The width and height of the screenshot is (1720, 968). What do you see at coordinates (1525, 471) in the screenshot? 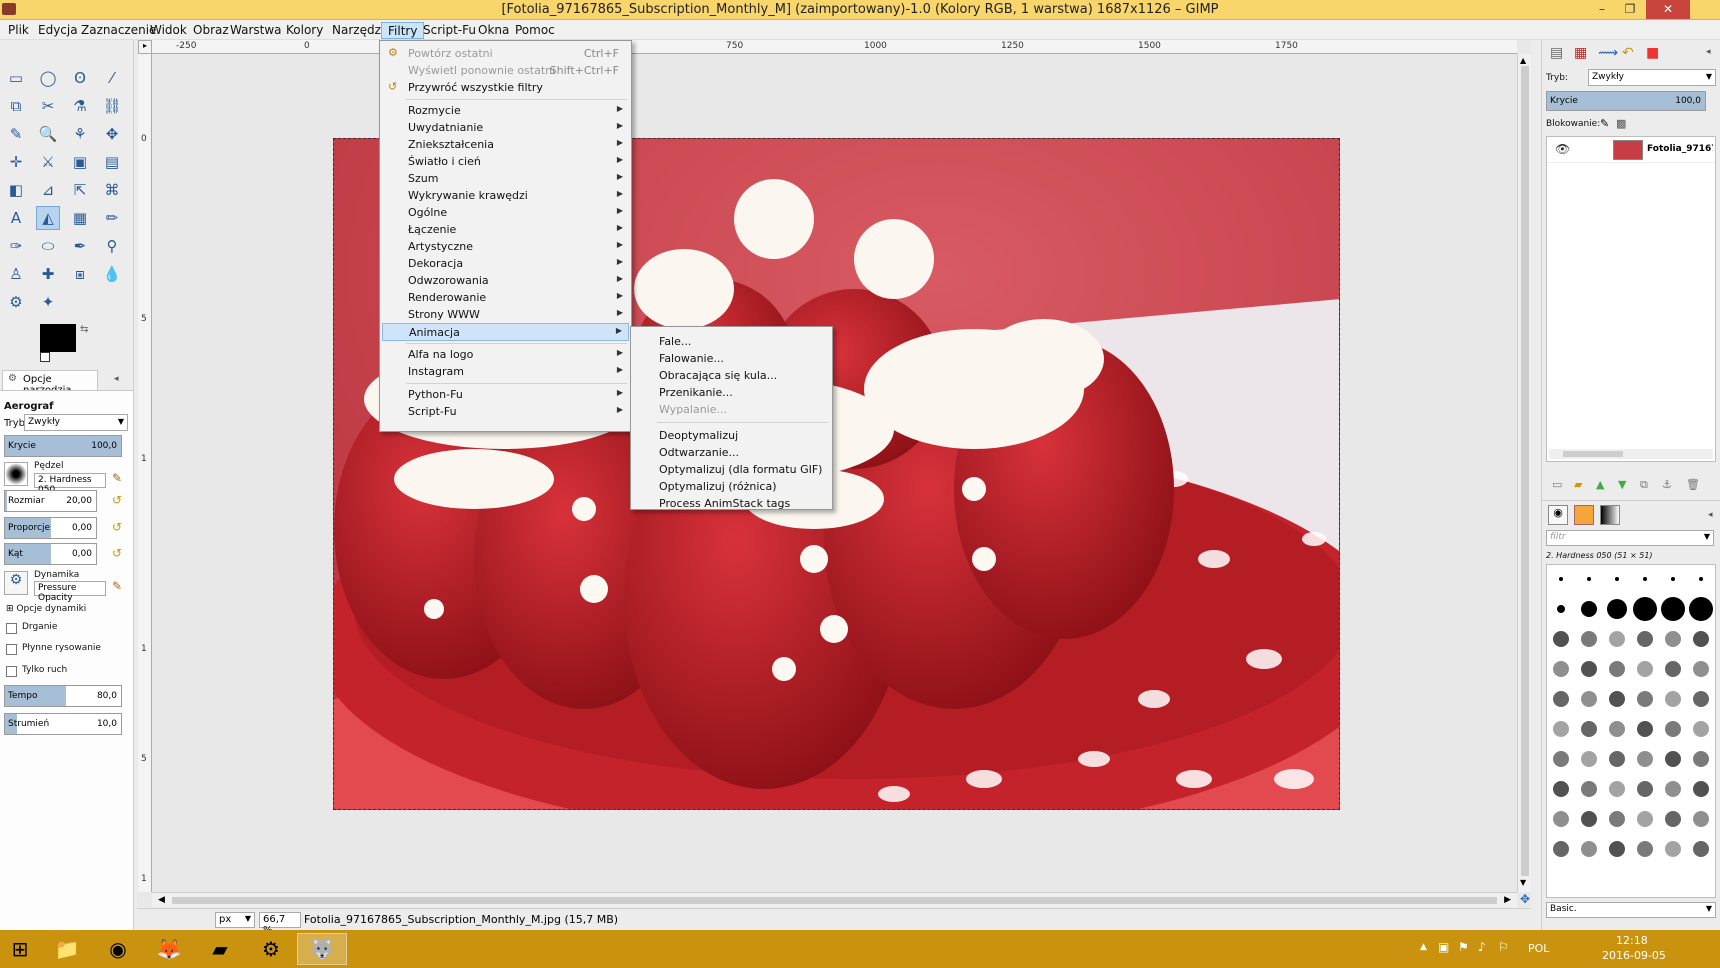
I see `vertical-scroll-thumb` at bounding box center [1525, 471].